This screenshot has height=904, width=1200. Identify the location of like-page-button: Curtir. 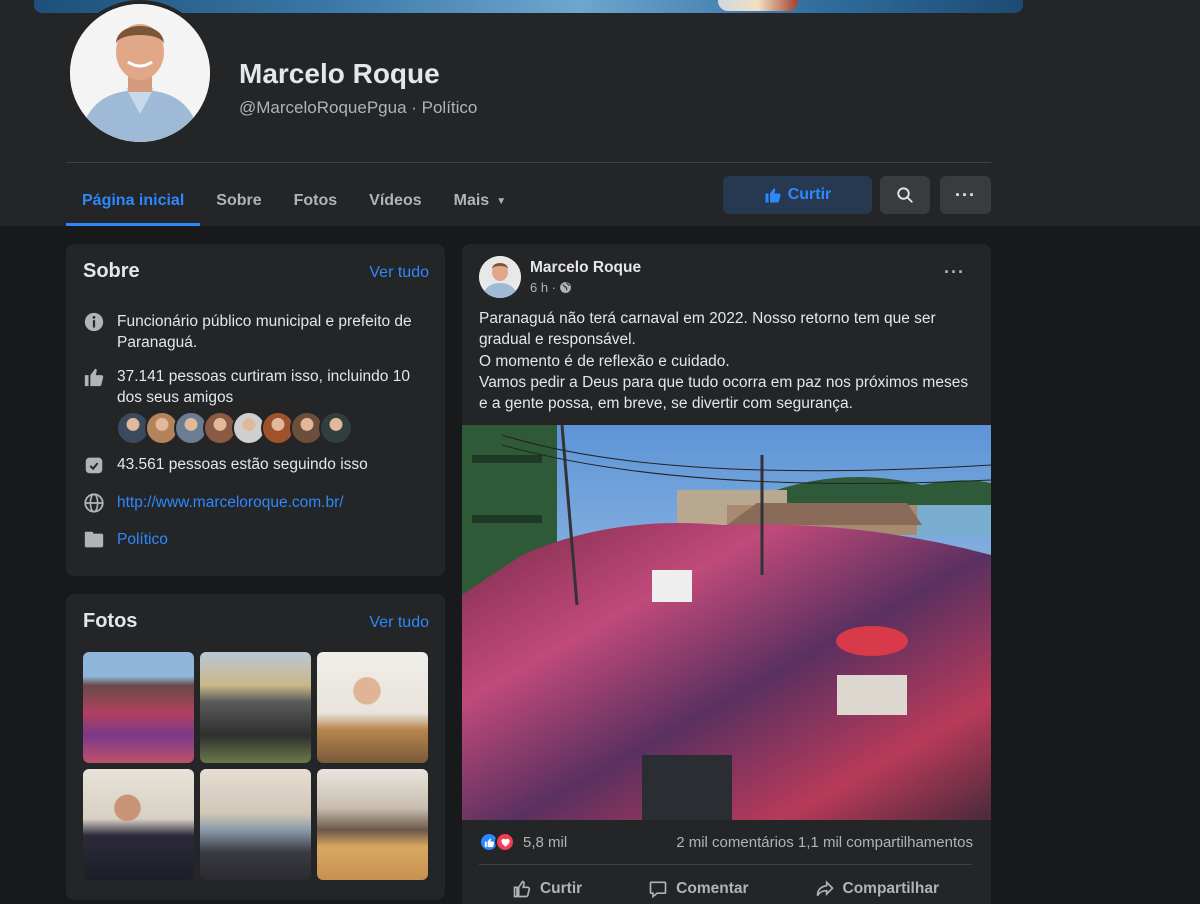
(797, 195).